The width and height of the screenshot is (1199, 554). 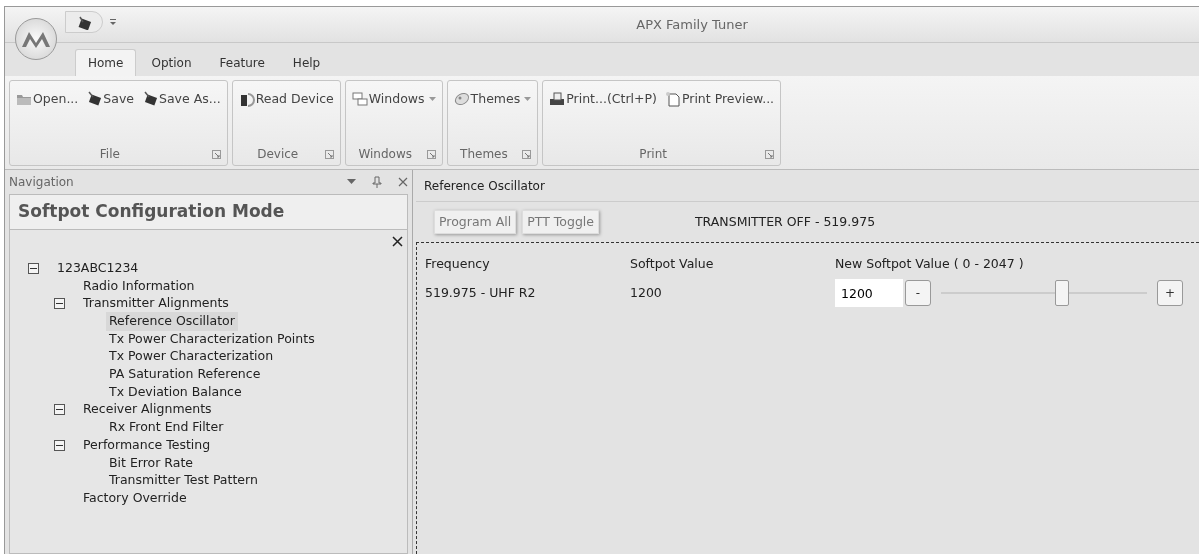 I want to click on app-logo-button, so click(x=36, y=39).